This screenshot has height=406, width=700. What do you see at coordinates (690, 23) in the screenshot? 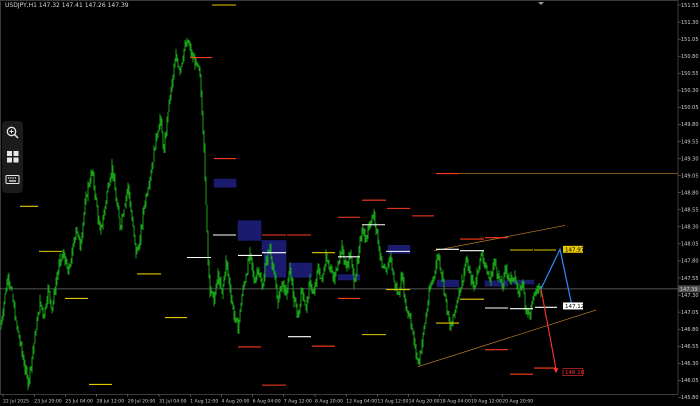
I see `price-tick-label: 151.30` at bounding box center [690, 23].